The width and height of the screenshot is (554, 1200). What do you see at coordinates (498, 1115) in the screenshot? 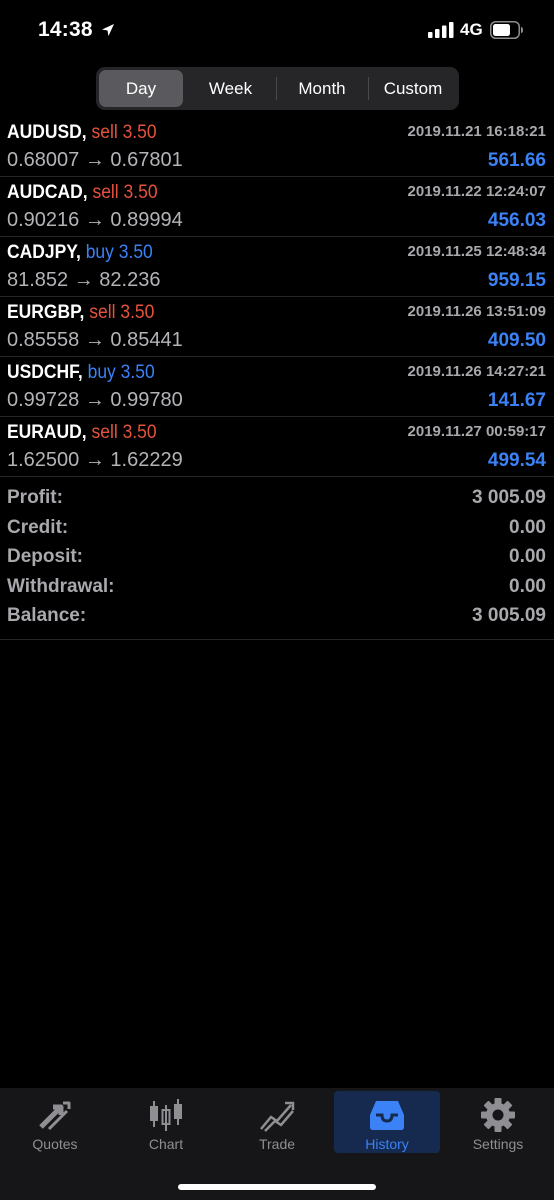
I see `gear-icon` at bounding box center [498, 1115].